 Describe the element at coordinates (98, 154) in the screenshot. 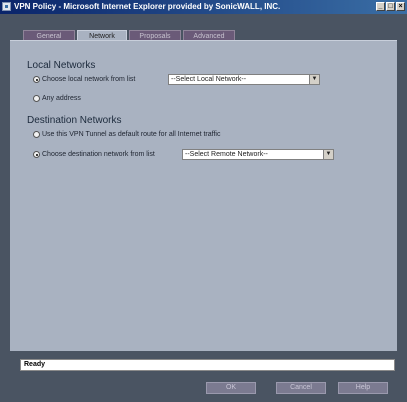

I see `destination-choose-label: Choose destination network from list` at that location.